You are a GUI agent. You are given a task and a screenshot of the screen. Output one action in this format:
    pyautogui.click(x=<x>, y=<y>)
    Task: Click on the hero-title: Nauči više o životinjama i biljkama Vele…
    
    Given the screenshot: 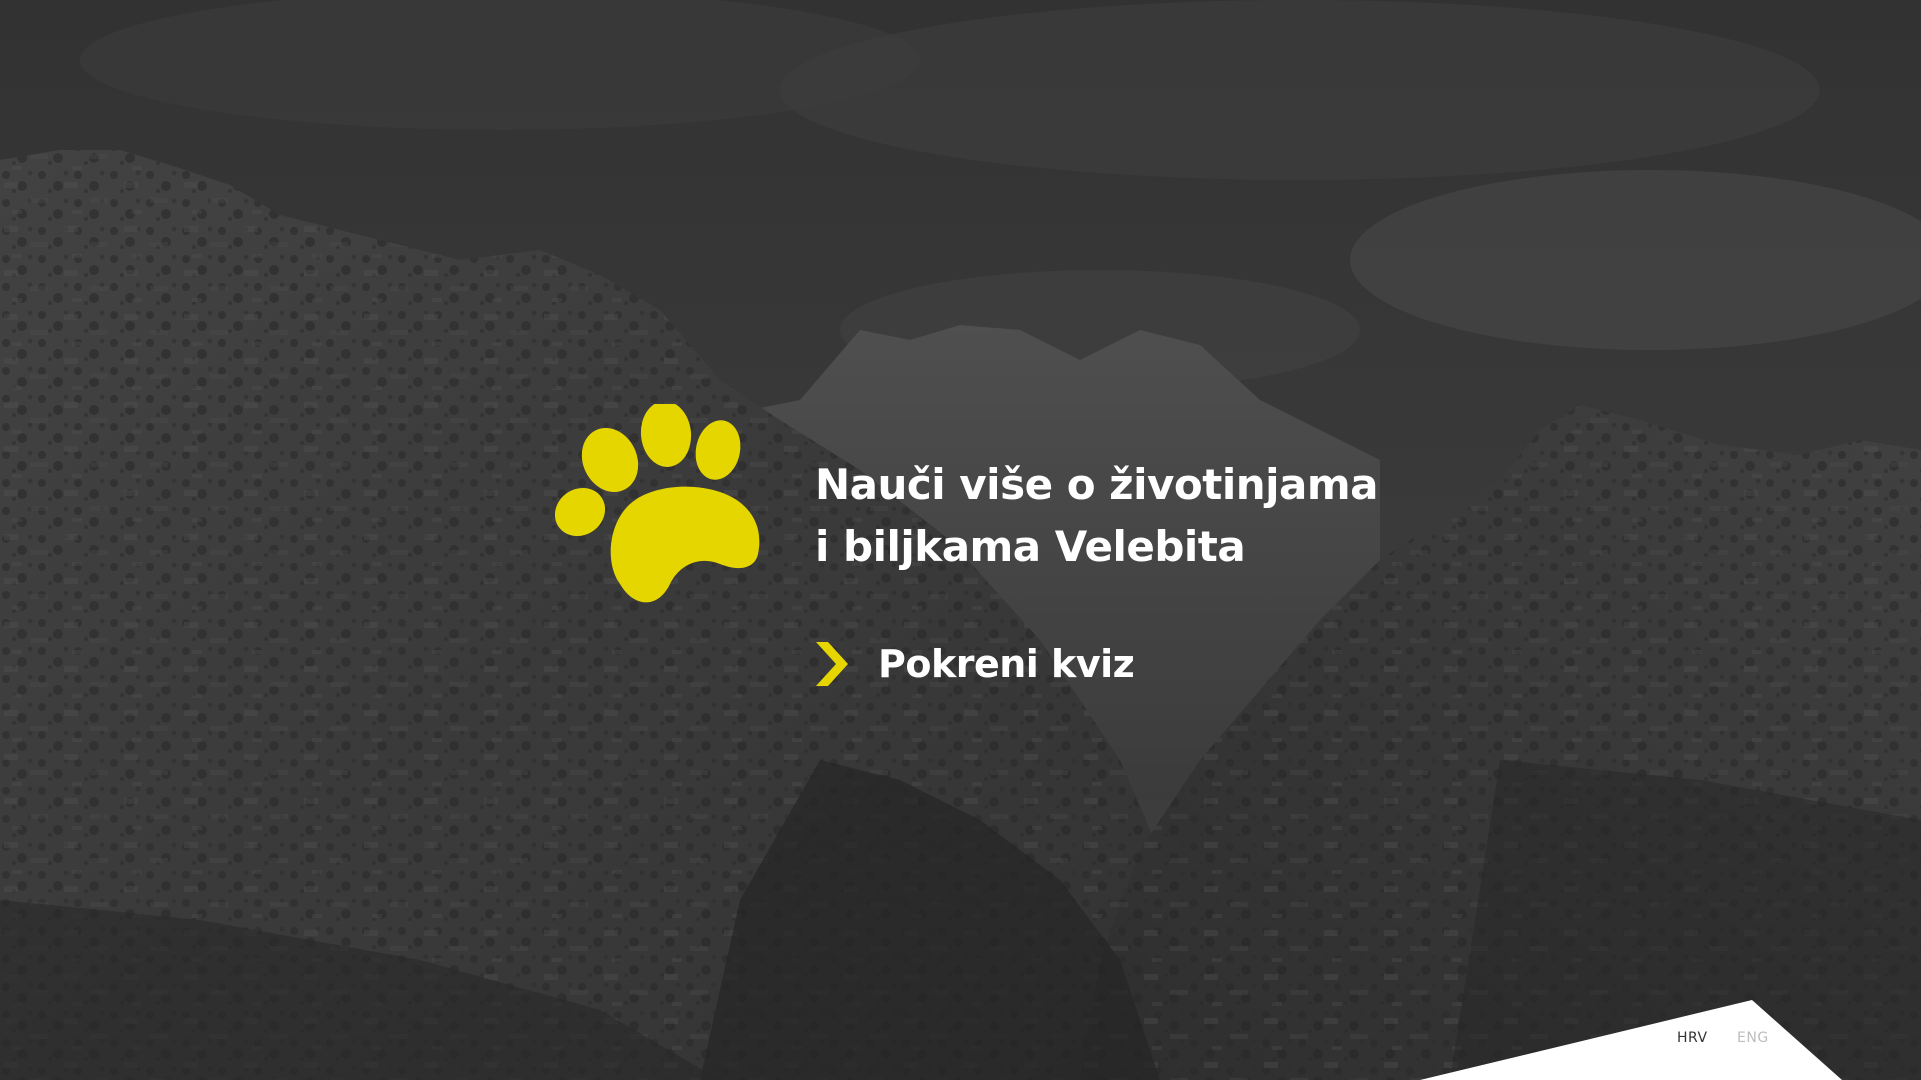 What is the action you would take?
    pyautogui.click(x=1096, y=516)
    